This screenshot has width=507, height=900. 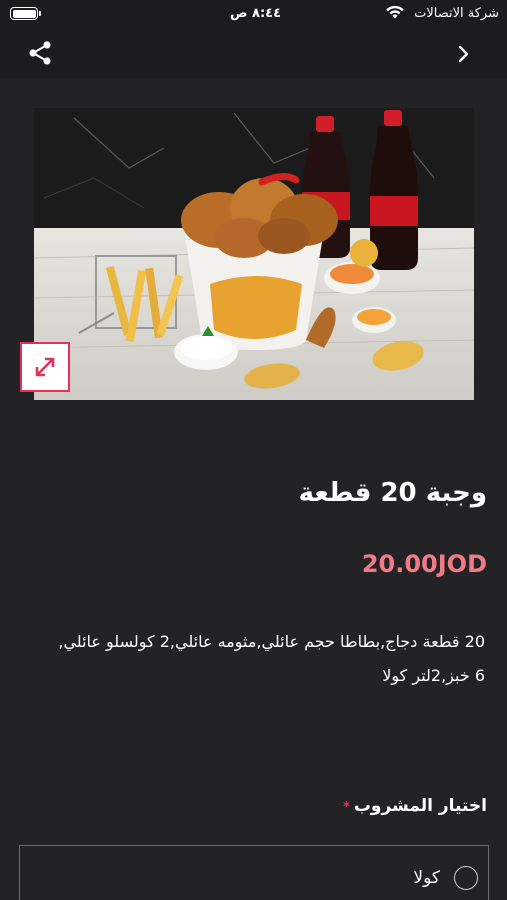 I want to click on battery-icon, so click(x=25, y=13).